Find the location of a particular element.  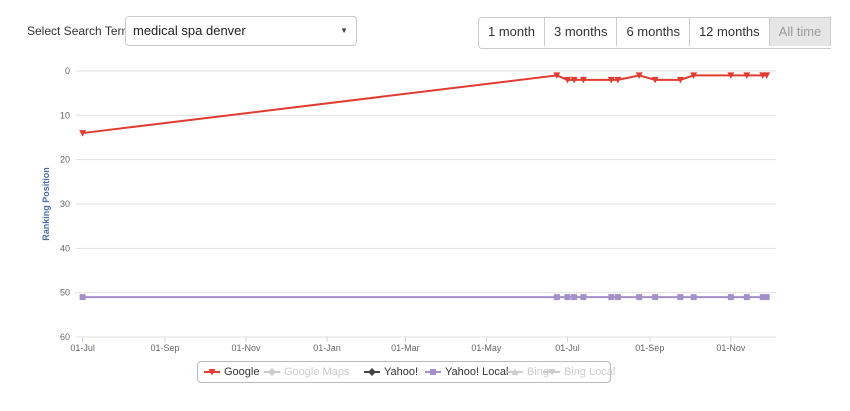

legend-label: Google is located at coordinates (242, 372).